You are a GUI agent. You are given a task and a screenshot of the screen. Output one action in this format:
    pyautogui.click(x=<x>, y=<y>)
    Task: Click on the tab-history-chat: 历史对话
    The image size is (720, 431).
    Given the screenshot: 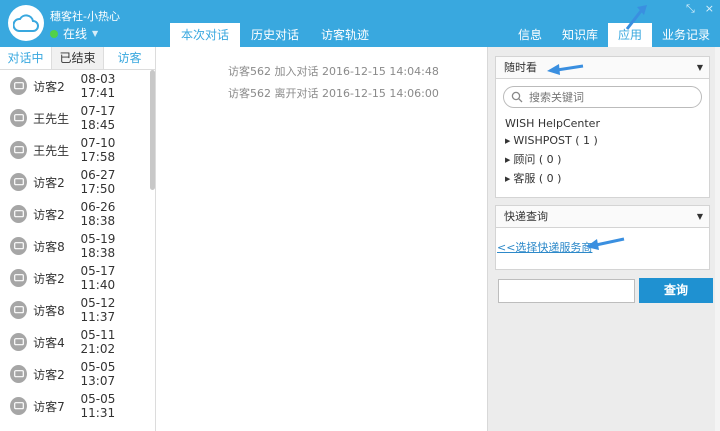 What is the action you would take?
    pyautogui.click(x=275, y=35)
    